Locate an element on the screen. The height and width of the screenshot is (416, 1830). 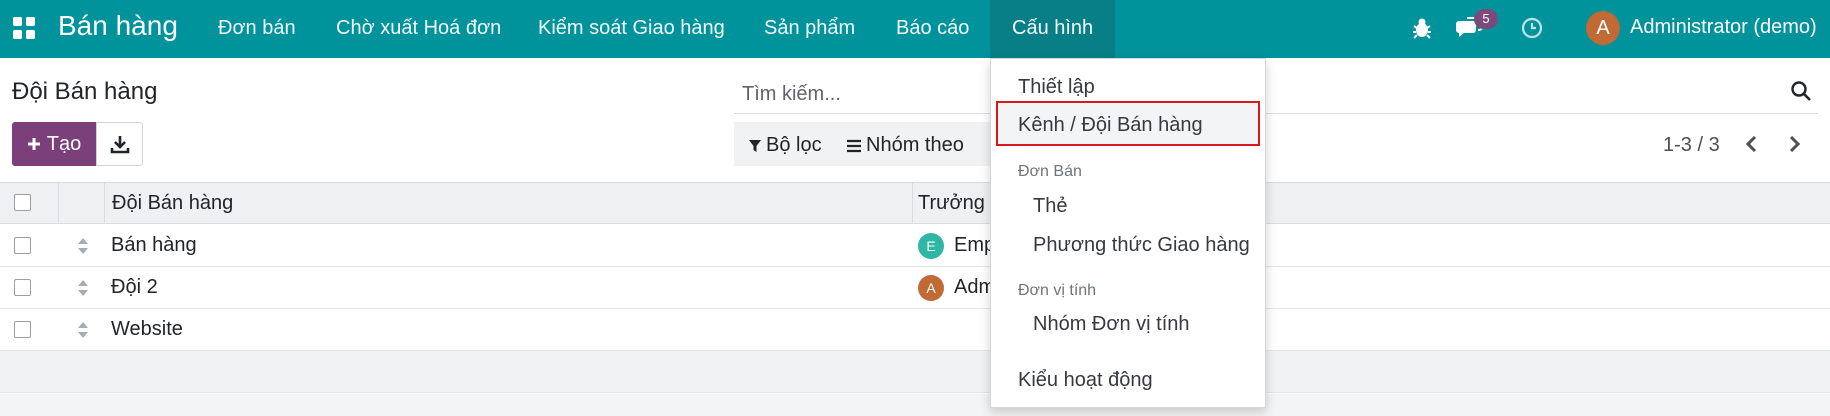
create-button: Tạo is located at coordinates (54, 144).